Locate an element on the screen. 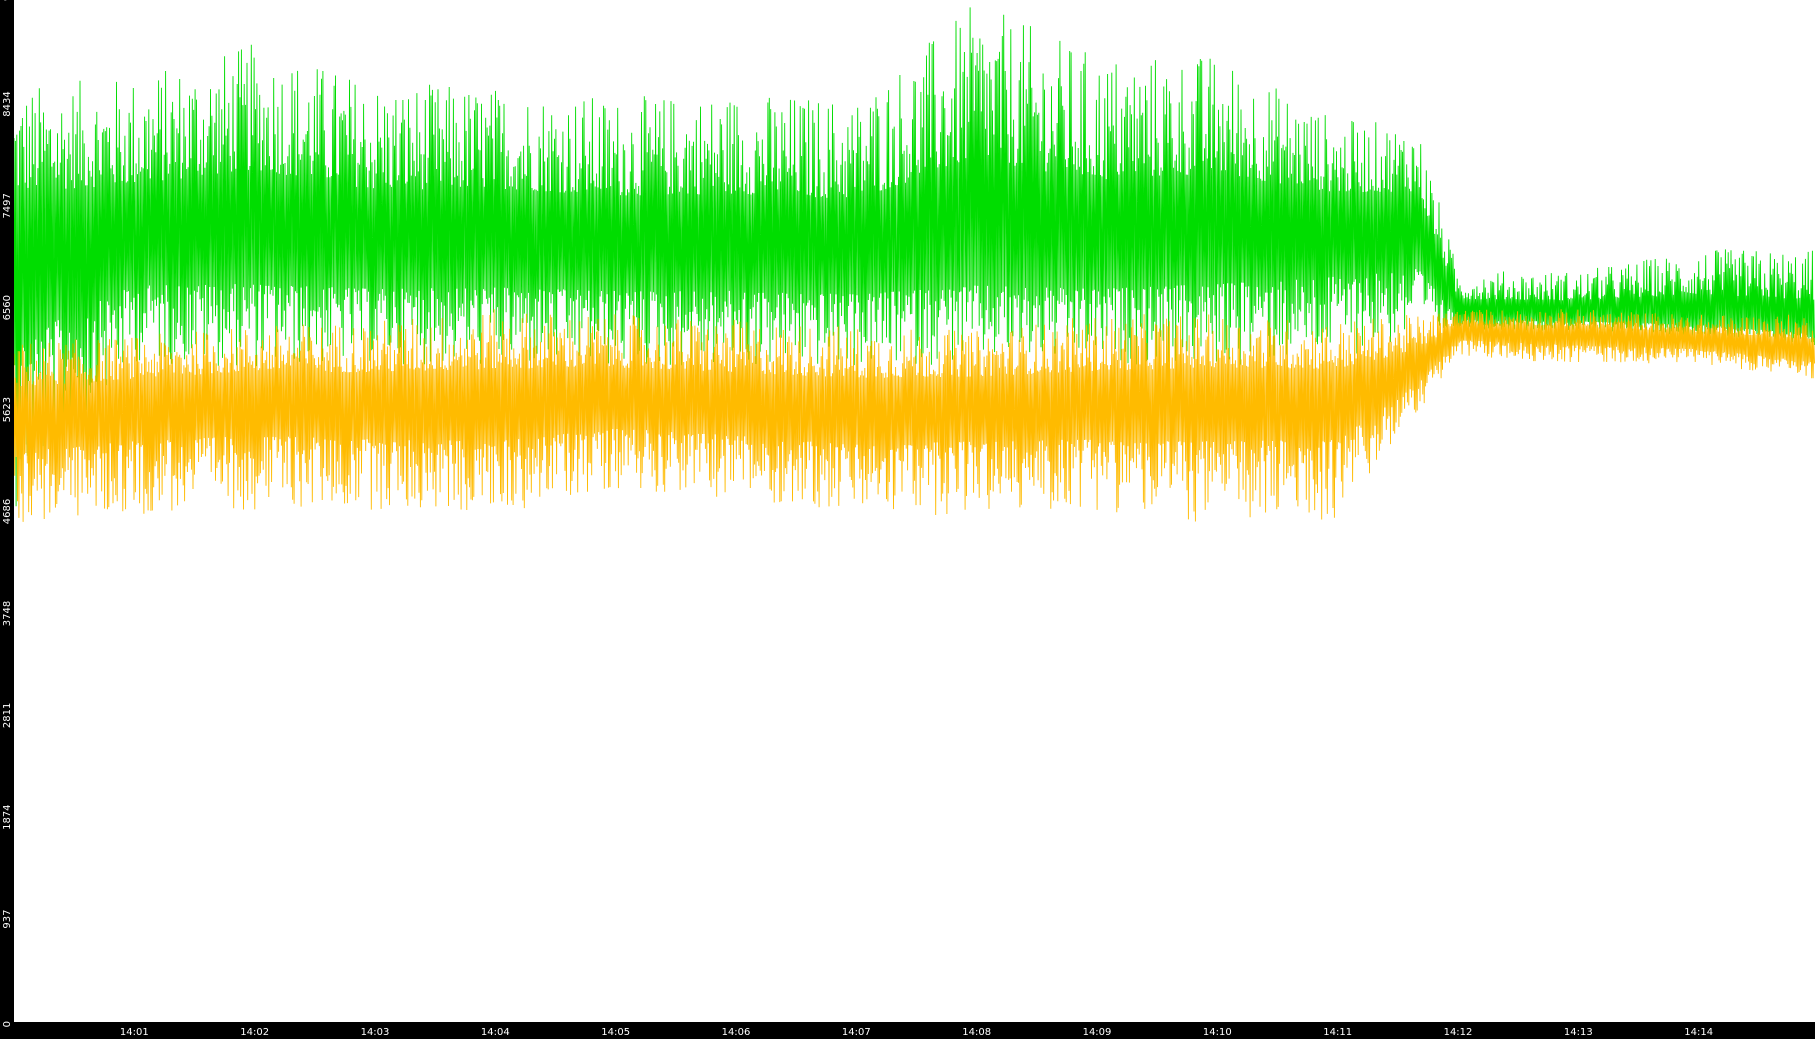 This screenshot has width=1815, height=1039. x-tick-label: 14:05 is located at coordinates (615, 1032).